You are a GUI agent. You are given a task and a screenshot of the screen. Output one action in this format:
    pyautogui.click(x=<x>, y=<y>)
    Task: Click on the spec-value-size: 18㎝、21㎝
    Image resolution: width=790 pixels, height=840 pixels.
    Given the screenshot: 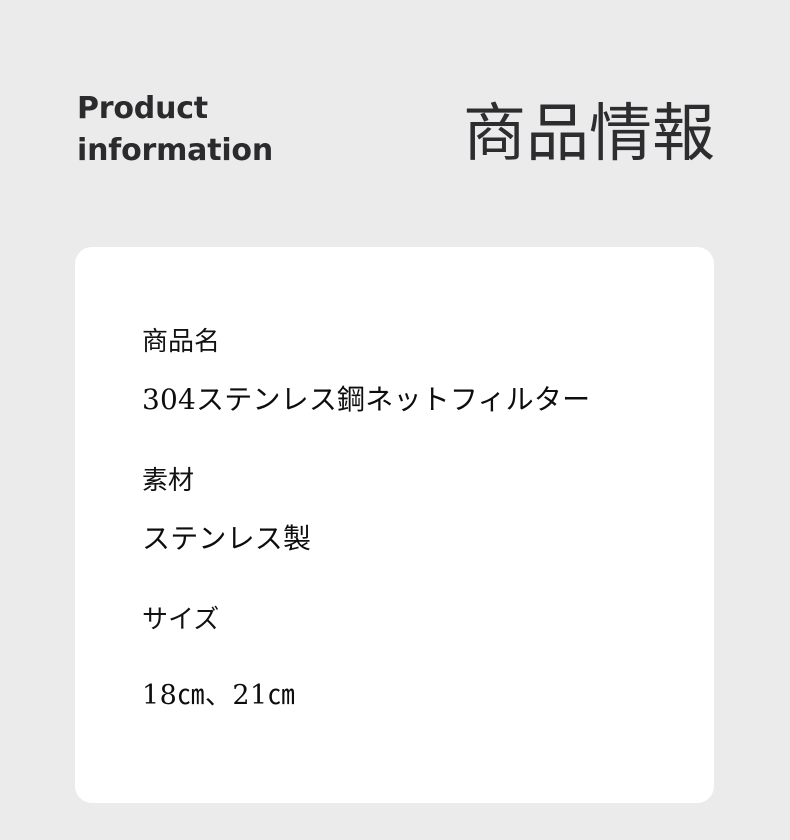 What is the action you would take?
    pyautogui.click(x=219, y=695)
    